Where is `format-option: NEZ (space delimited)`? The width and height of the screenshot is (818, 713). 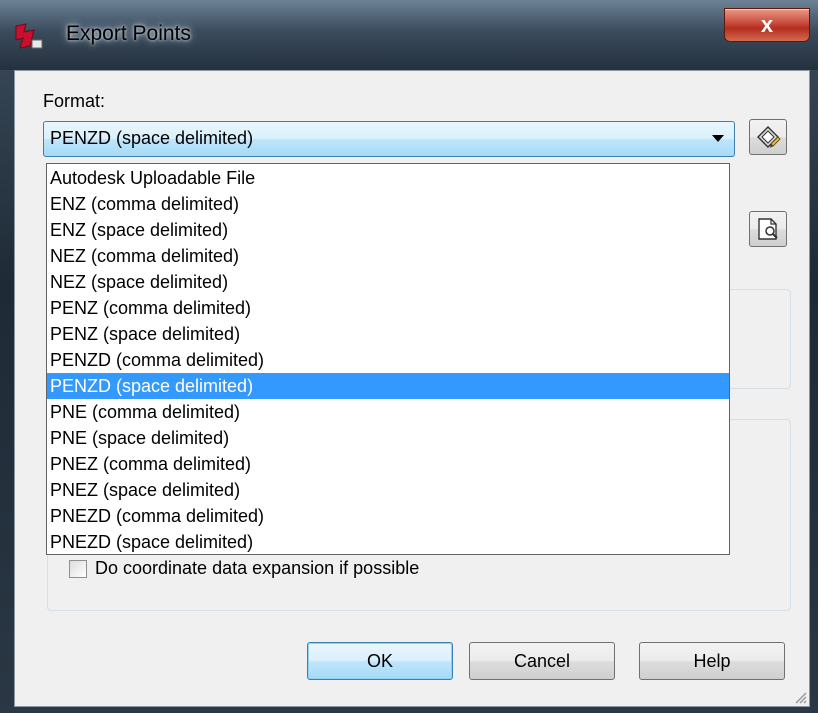 format-option: NEZ (space delimited) is located at coordinates (388, 282).